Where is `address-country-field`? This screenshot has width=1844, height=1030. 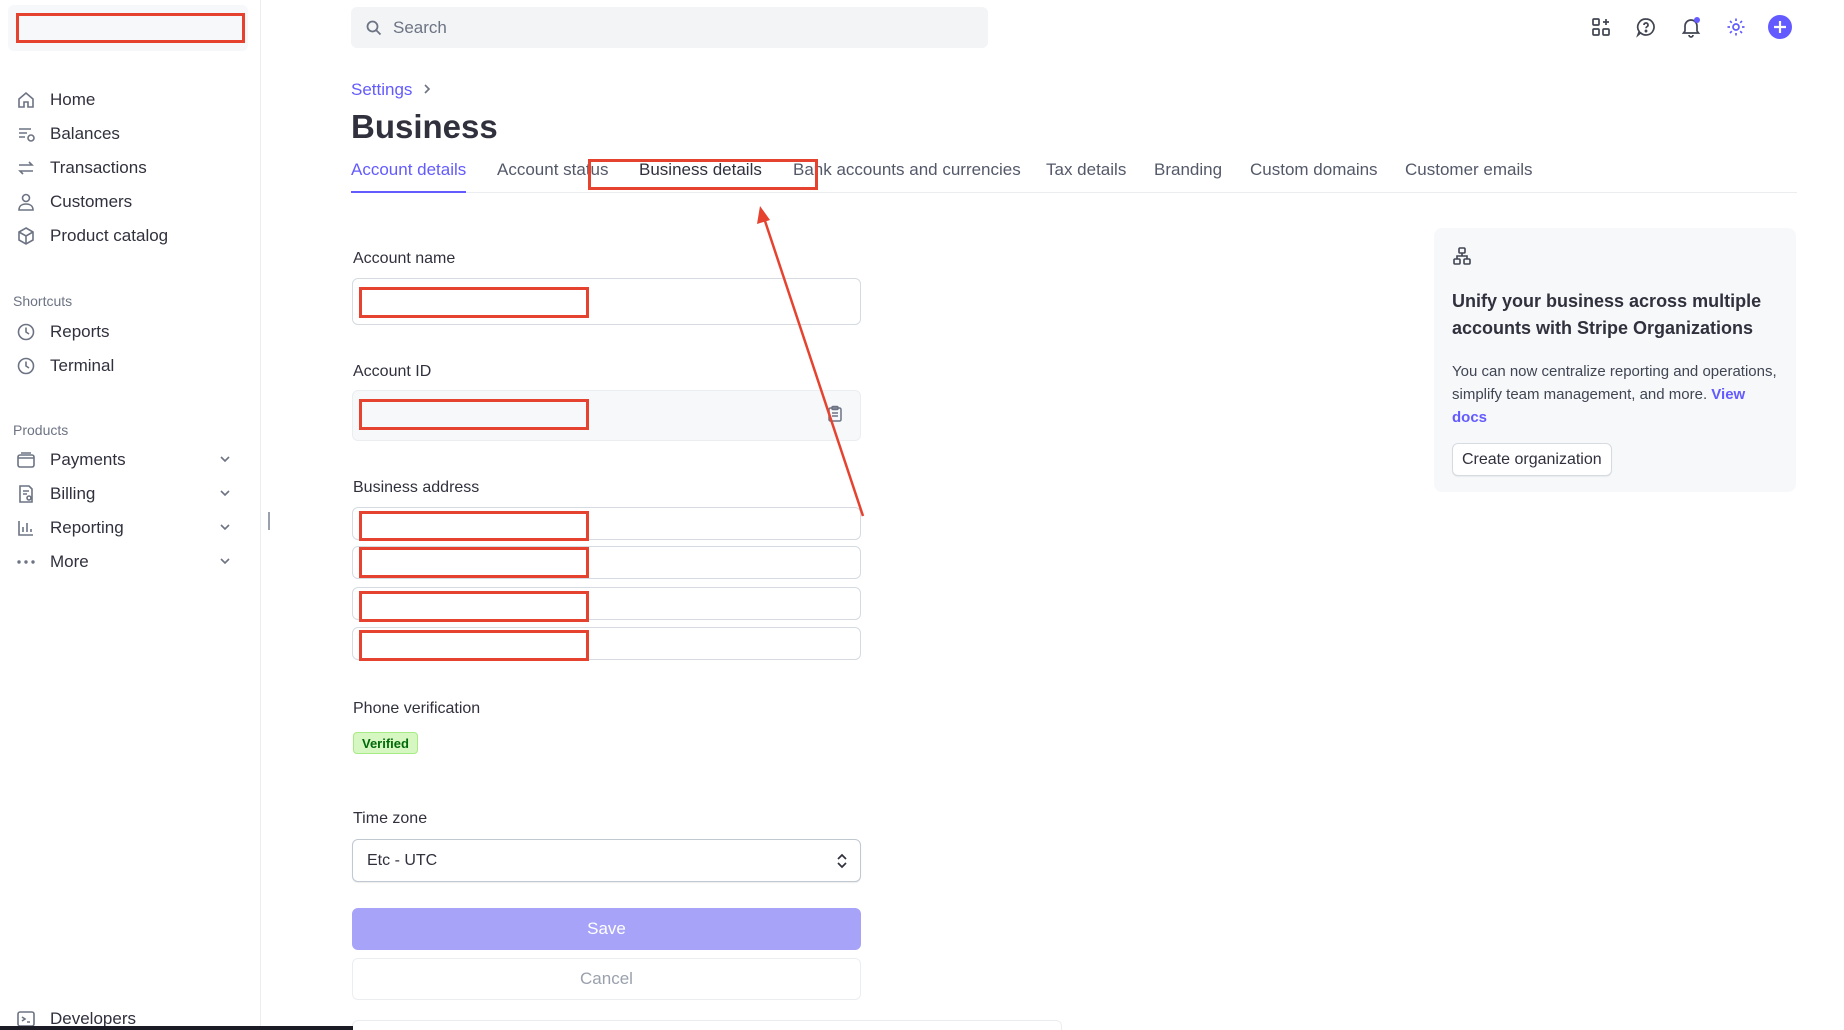
address-country-field is located at coordinates (606, 644).